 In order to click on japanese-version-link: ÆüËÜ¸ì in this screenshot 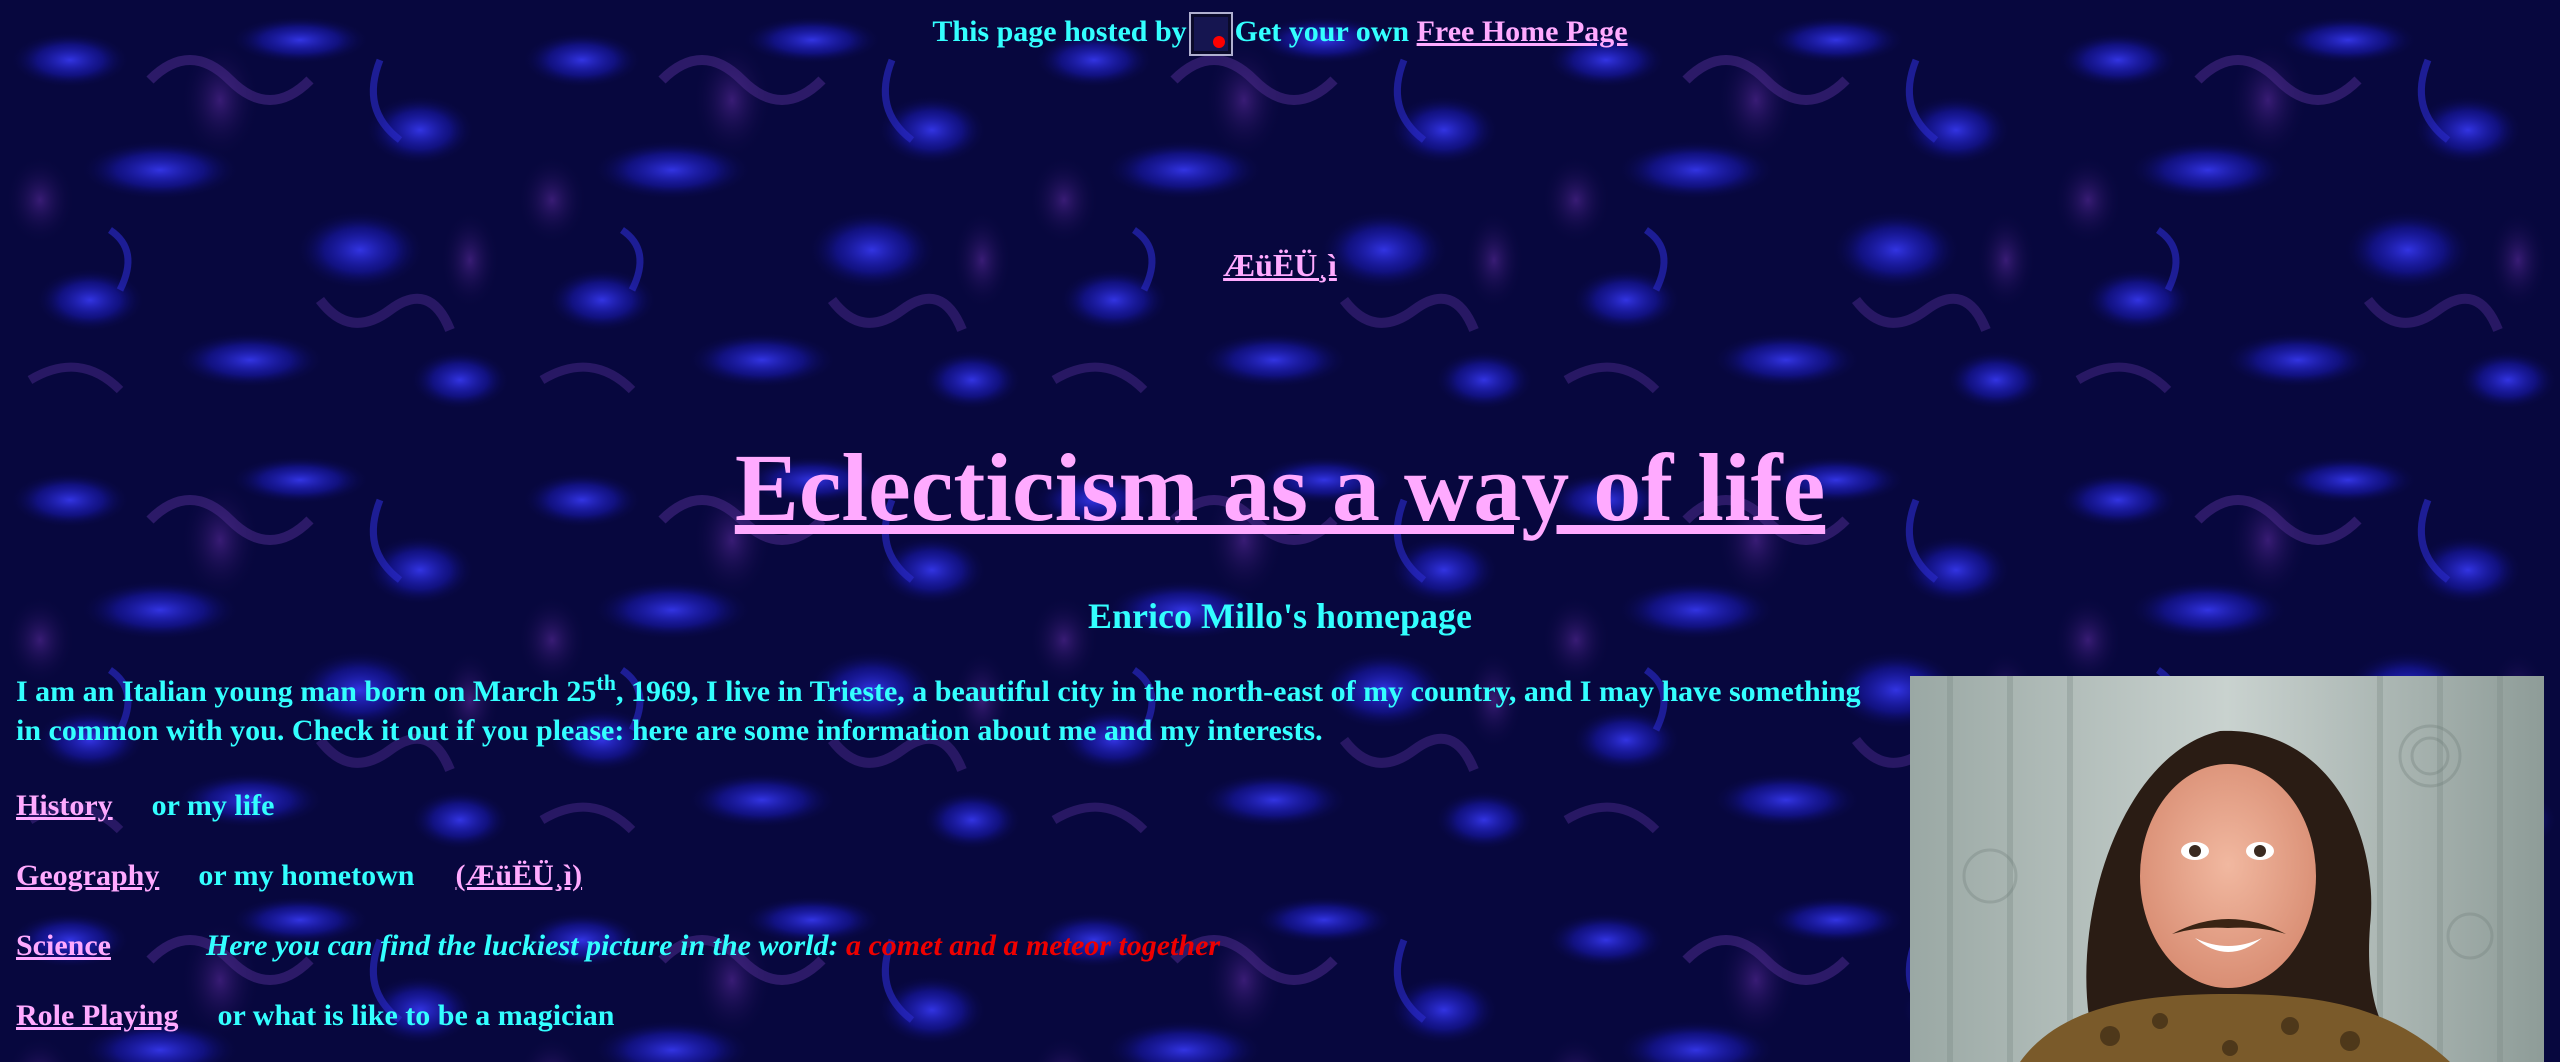, I will do `click(1280, 265)`.